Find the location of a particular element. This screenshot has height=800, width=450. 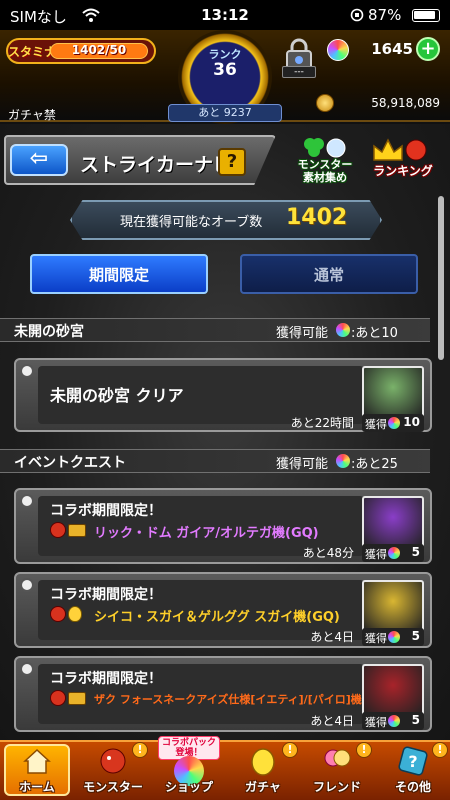

section-remaining: :あと25 is located at coordinates (374, 464).